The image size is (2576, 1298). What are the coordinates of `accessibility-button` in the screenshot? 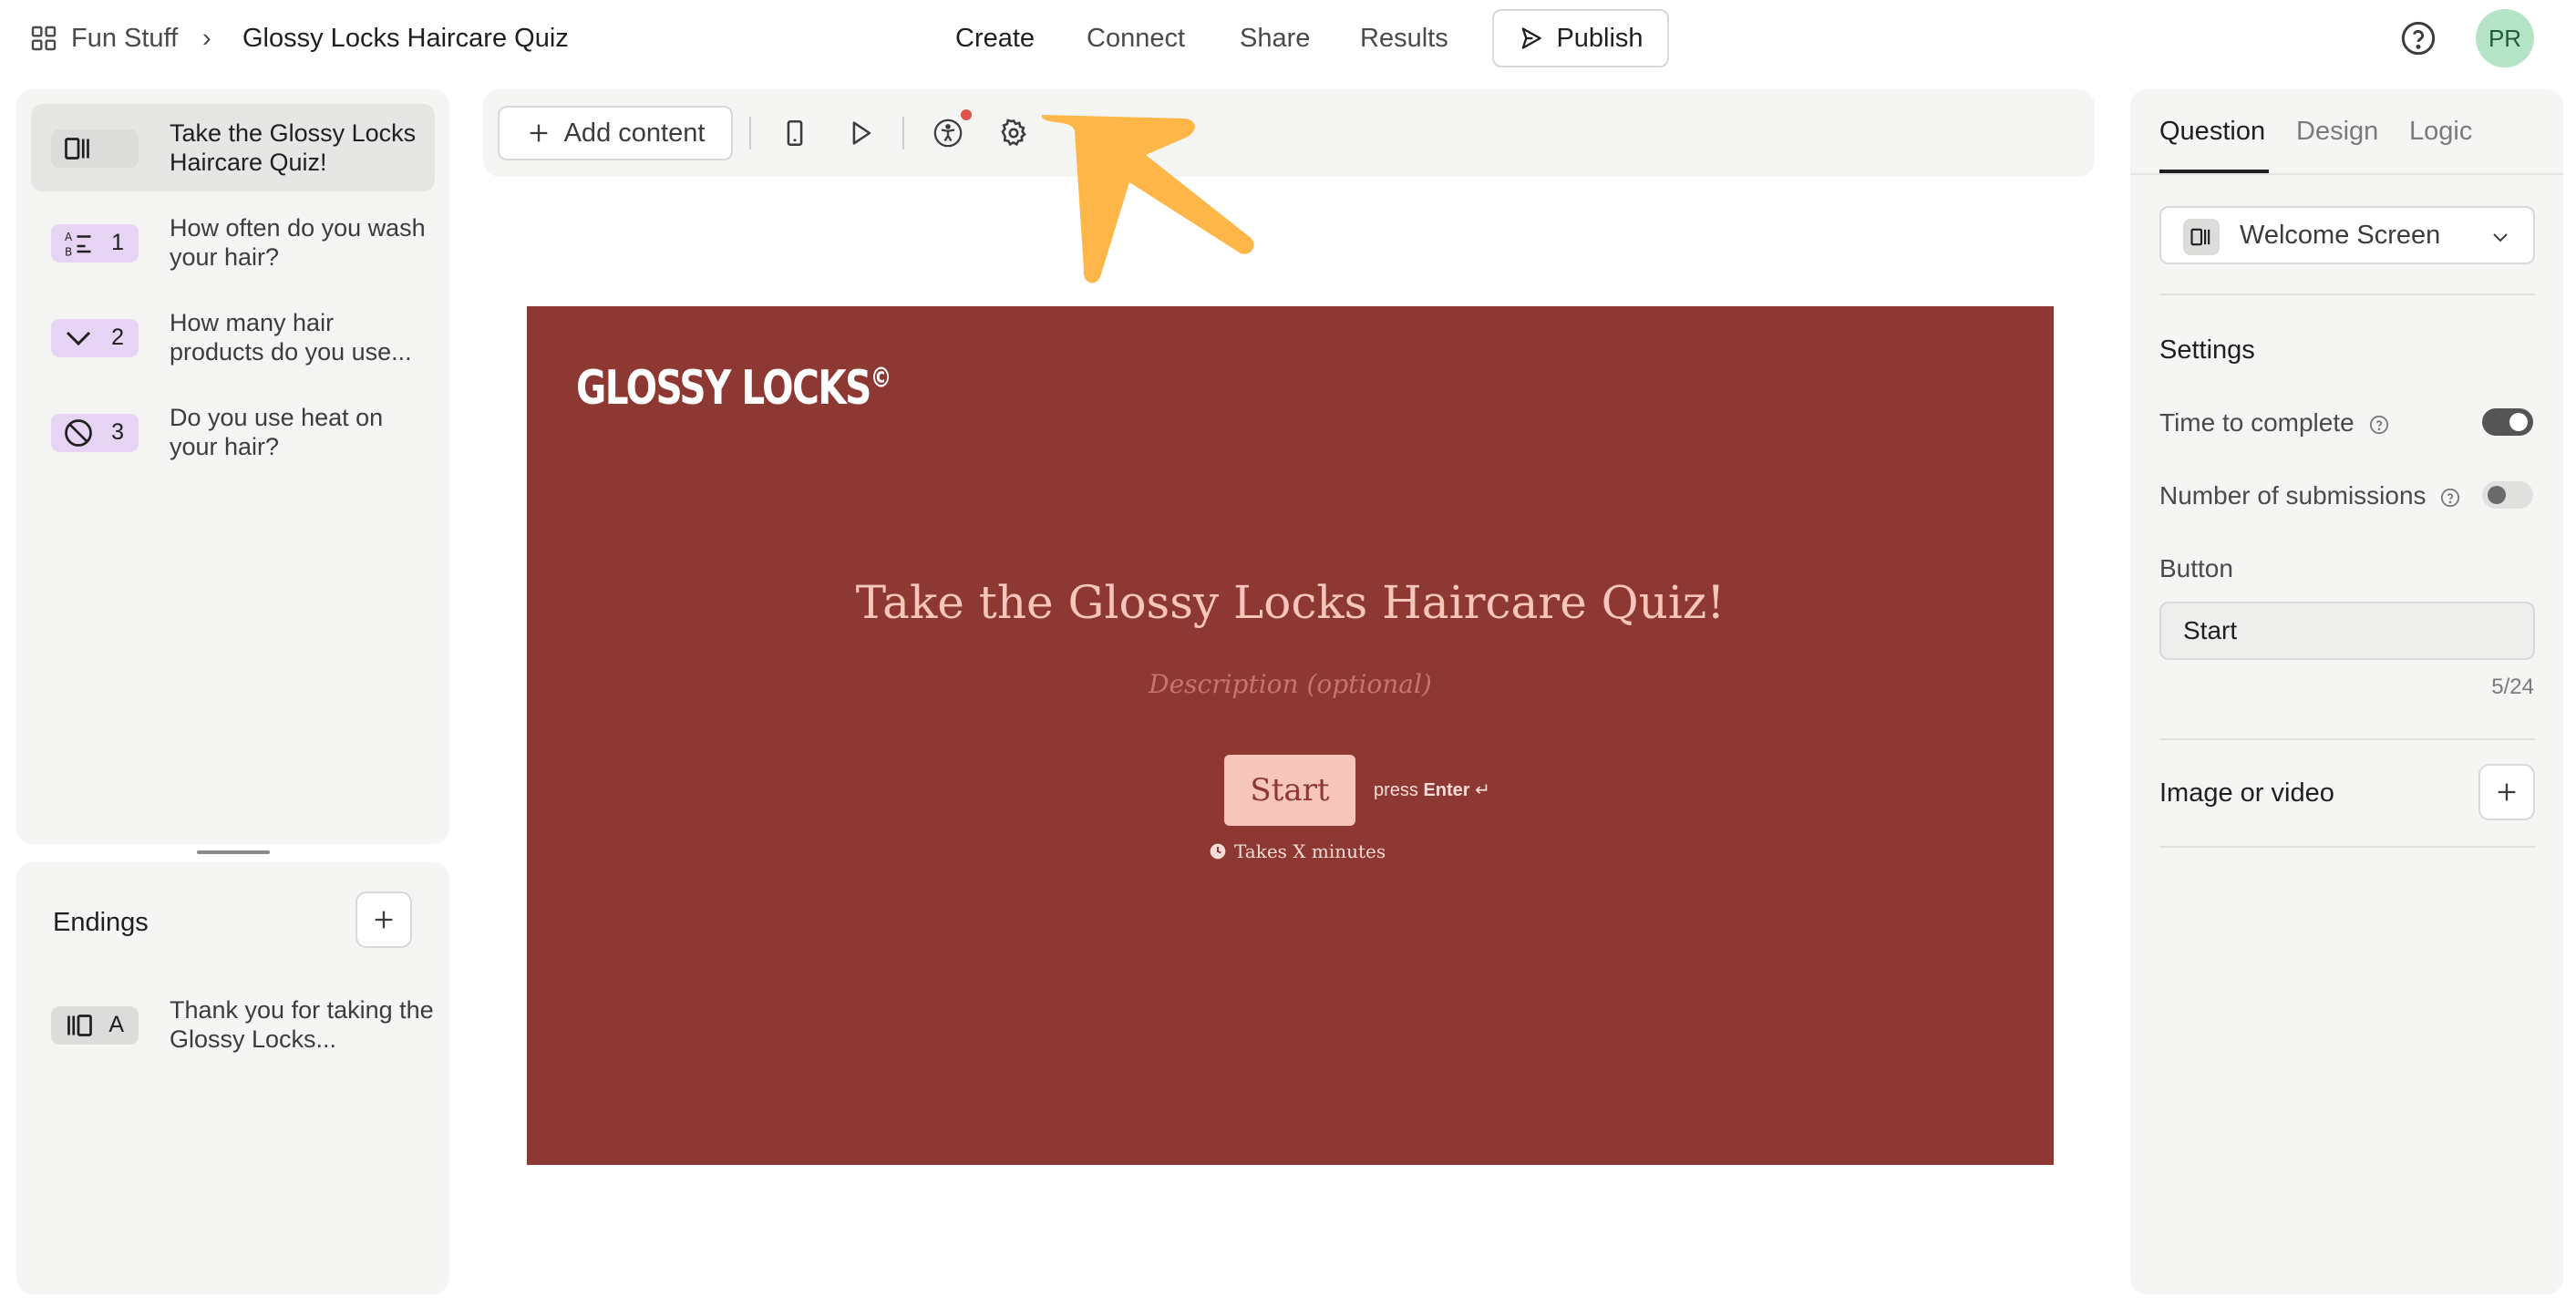 It's located at (948, 133).